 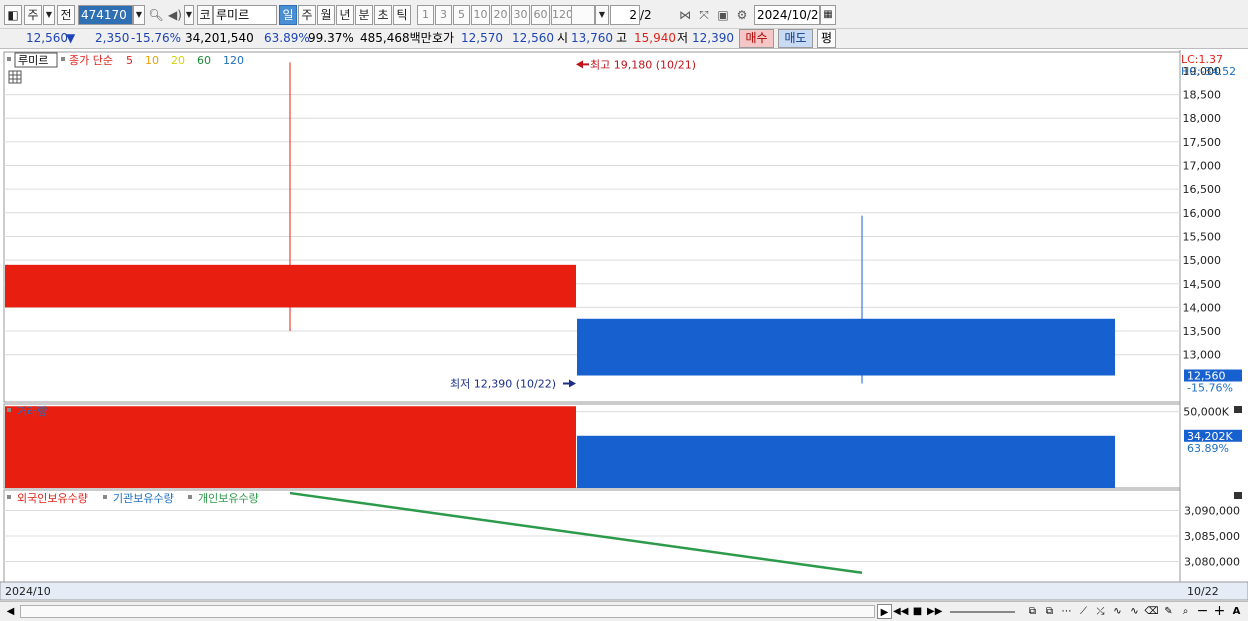 I want to click on x-axis-end-label: 10/22, so click(x=1203, y=591).